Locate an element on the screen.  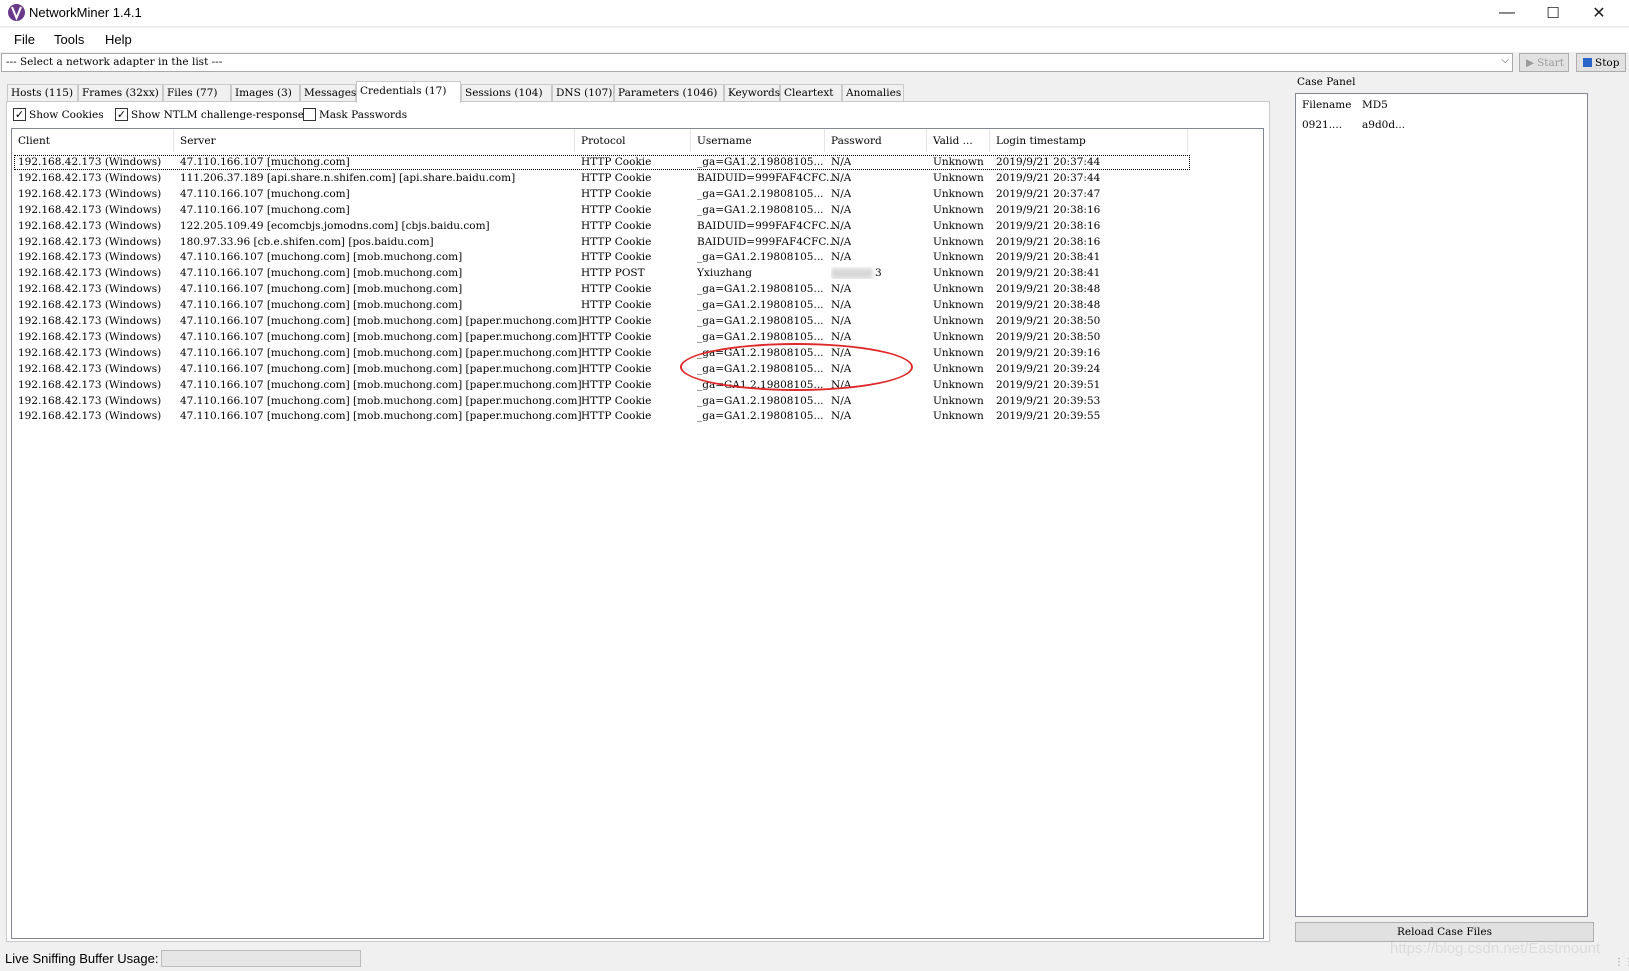
tab-frames: Frames (32xx) is located at coordinates (120, 93).